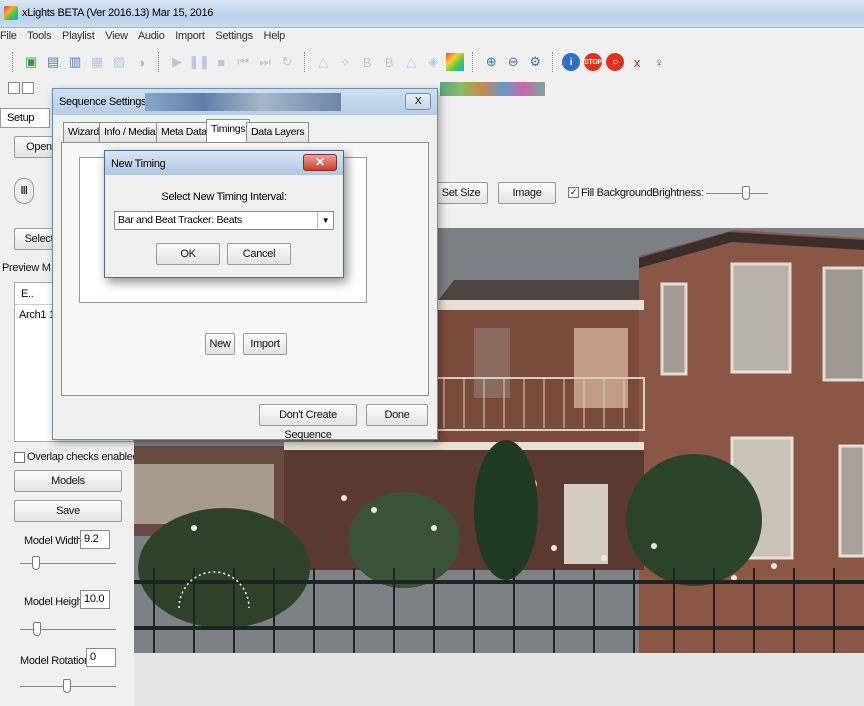 The width and height of the screenshot is (864, 706). I want to click on new-timing-title: New Timing, so click(138, 164).